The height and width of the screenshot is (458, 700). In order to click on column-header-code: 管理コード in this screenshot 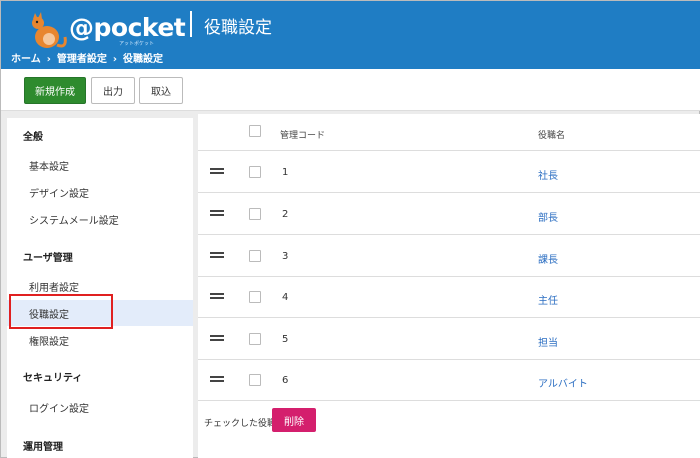, I will do `click(303, 136)`.